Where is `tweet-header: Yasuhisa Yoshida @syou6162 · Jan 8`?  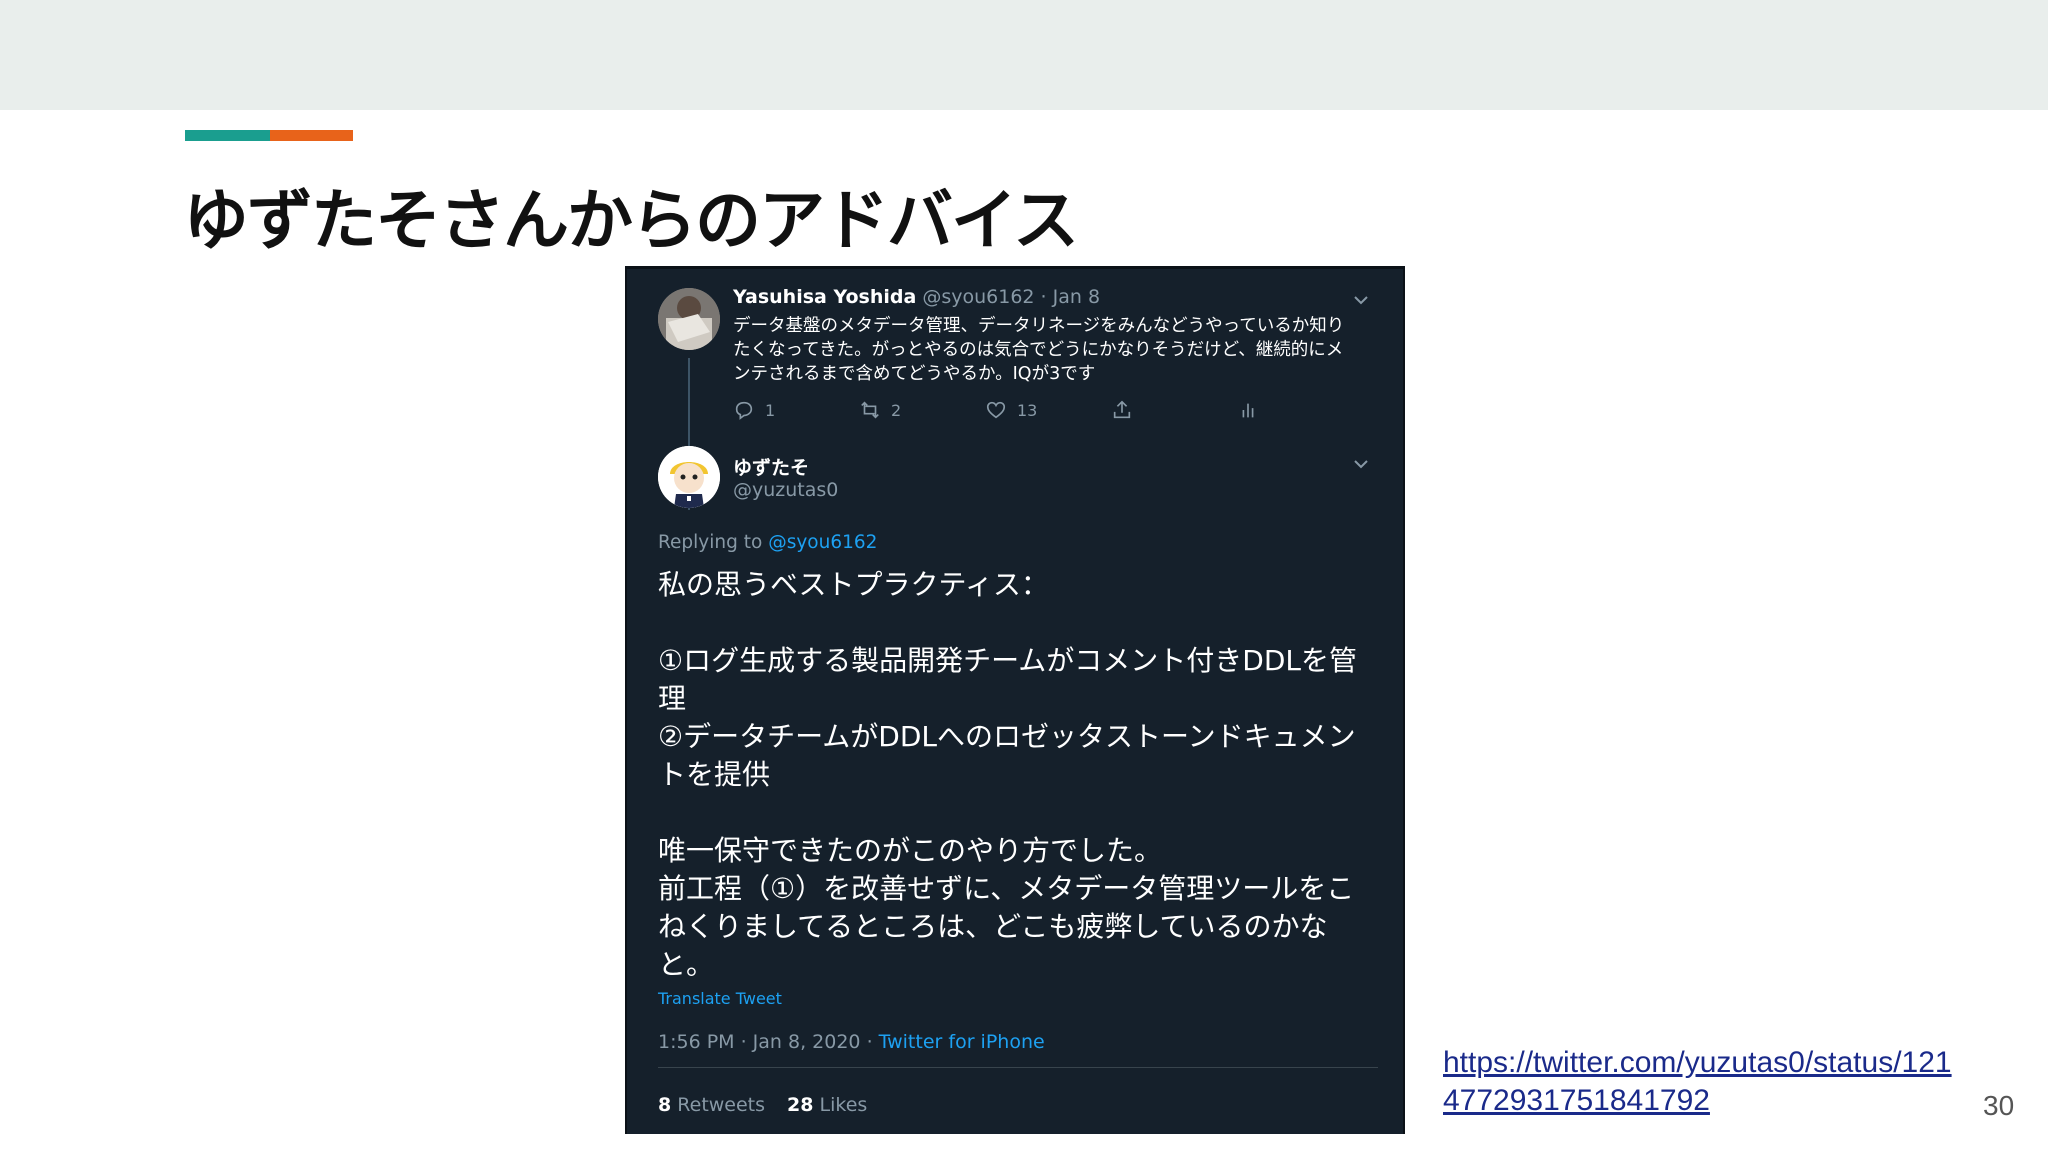
tweet-header: Yasuhisa Yoshida @syou6162 · Jan 8 is located at coordinates (916, 297).